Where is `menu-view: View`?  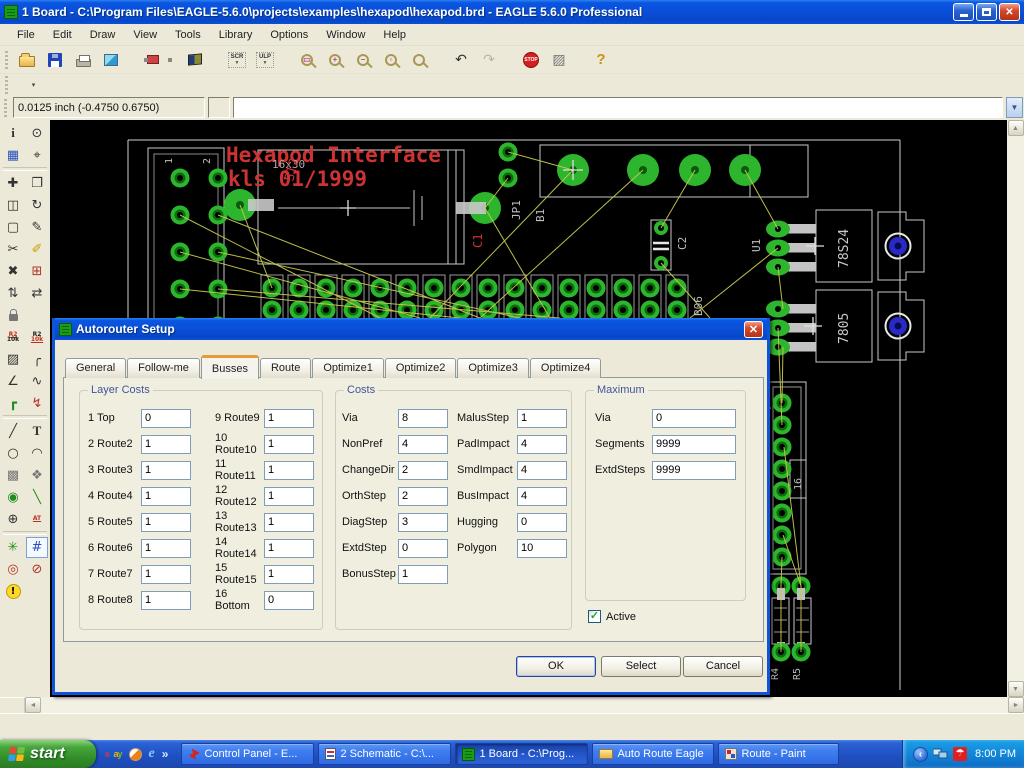
menu-view: View is located at coordinates (145, 35).